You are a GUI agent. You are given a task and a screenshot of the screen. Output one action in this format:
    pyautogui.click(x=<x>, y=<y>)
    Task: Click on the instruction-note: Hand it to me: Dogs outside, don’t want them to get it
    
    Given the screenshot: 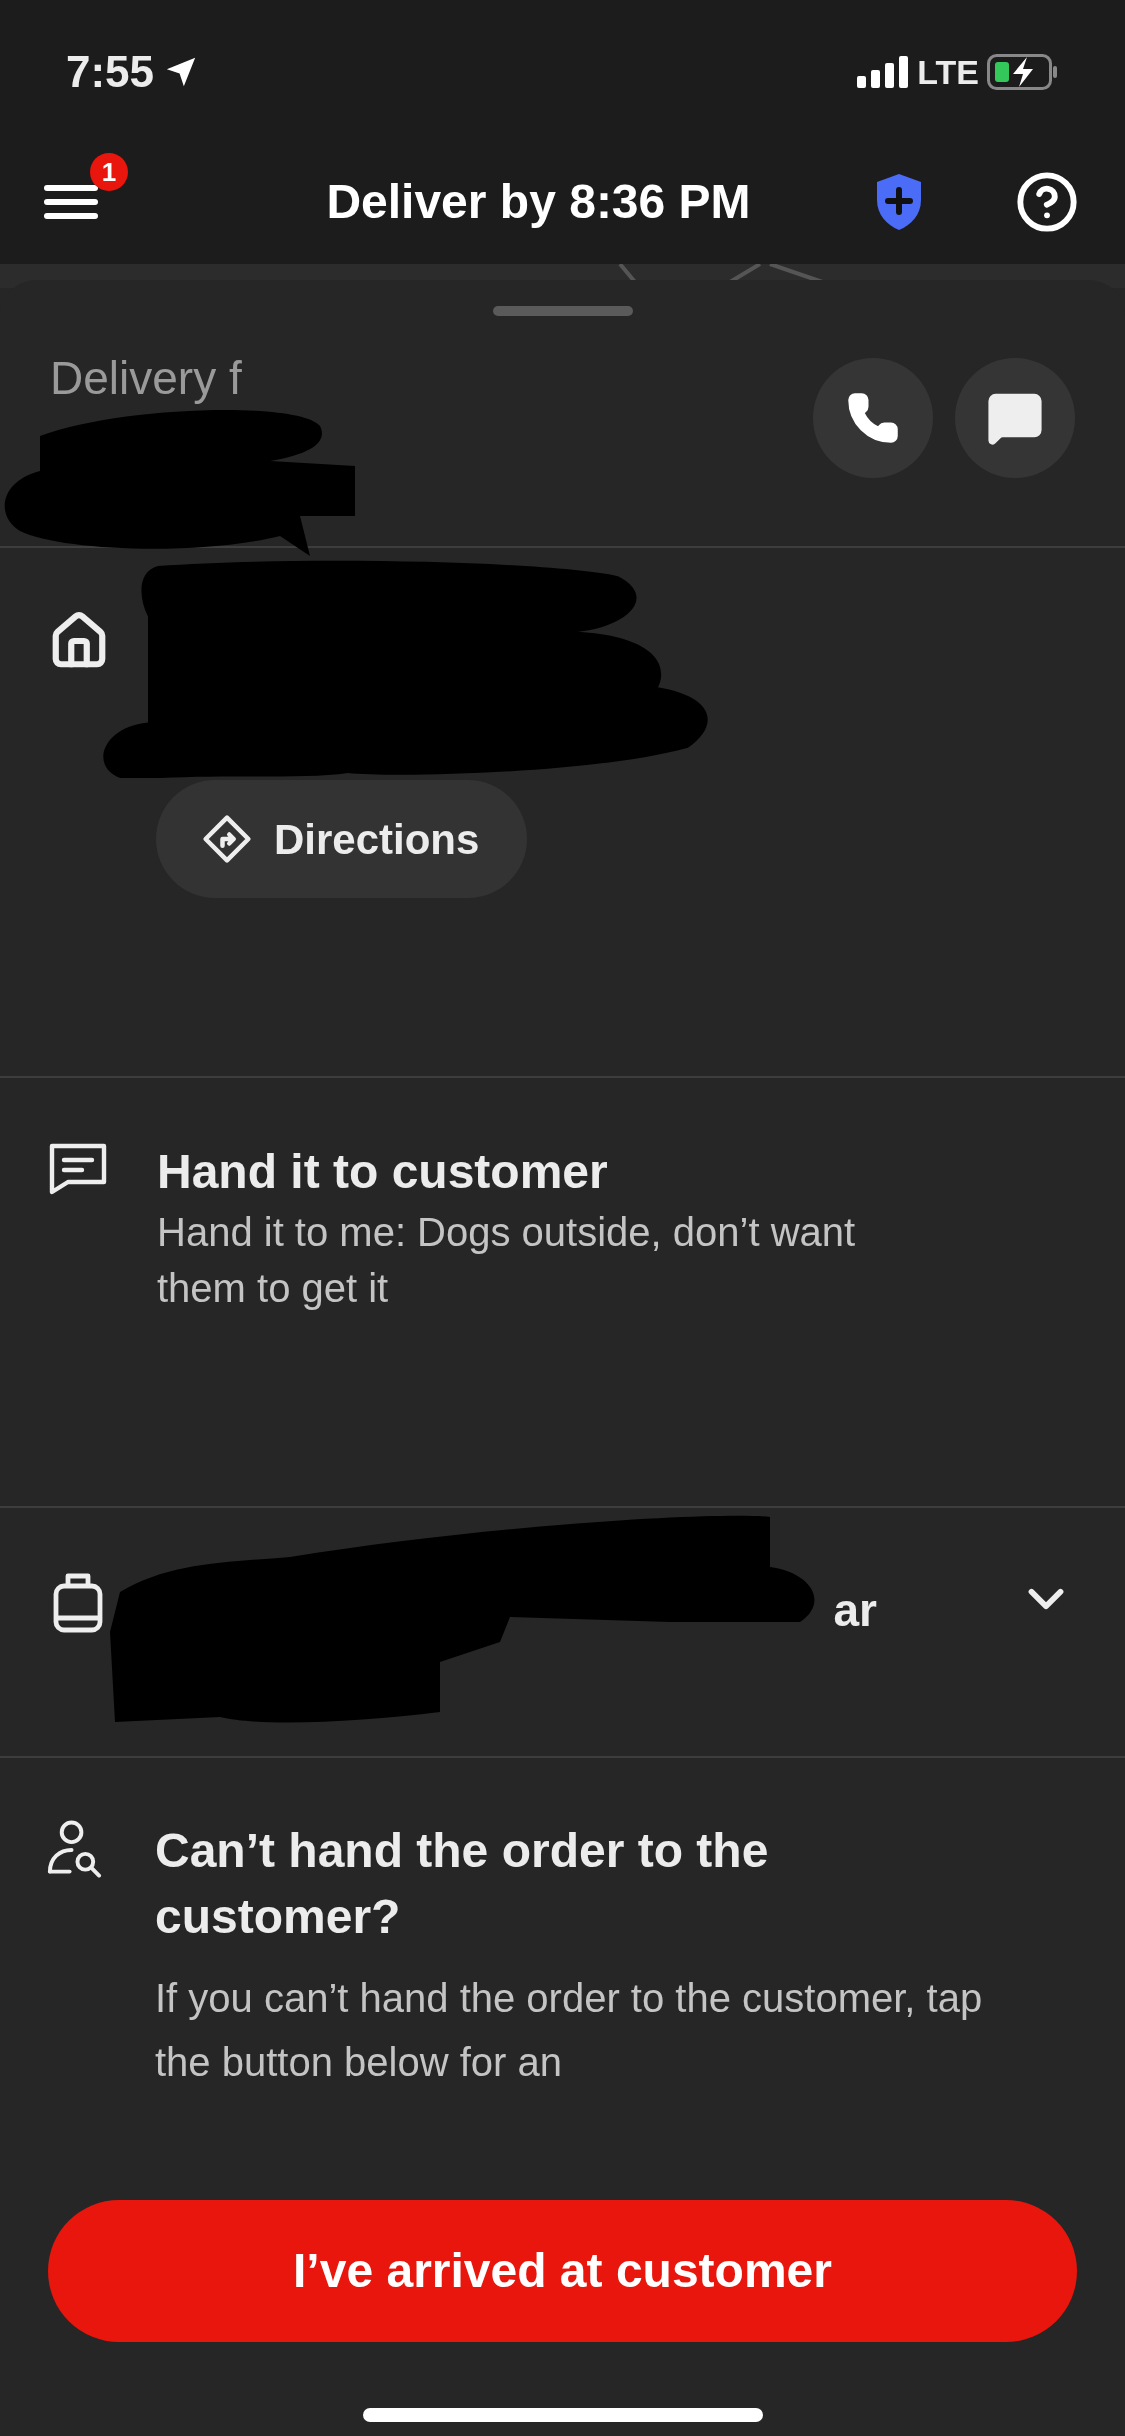 What is the action you would take?
    pyautogui.click(x=507, y=1260)
    